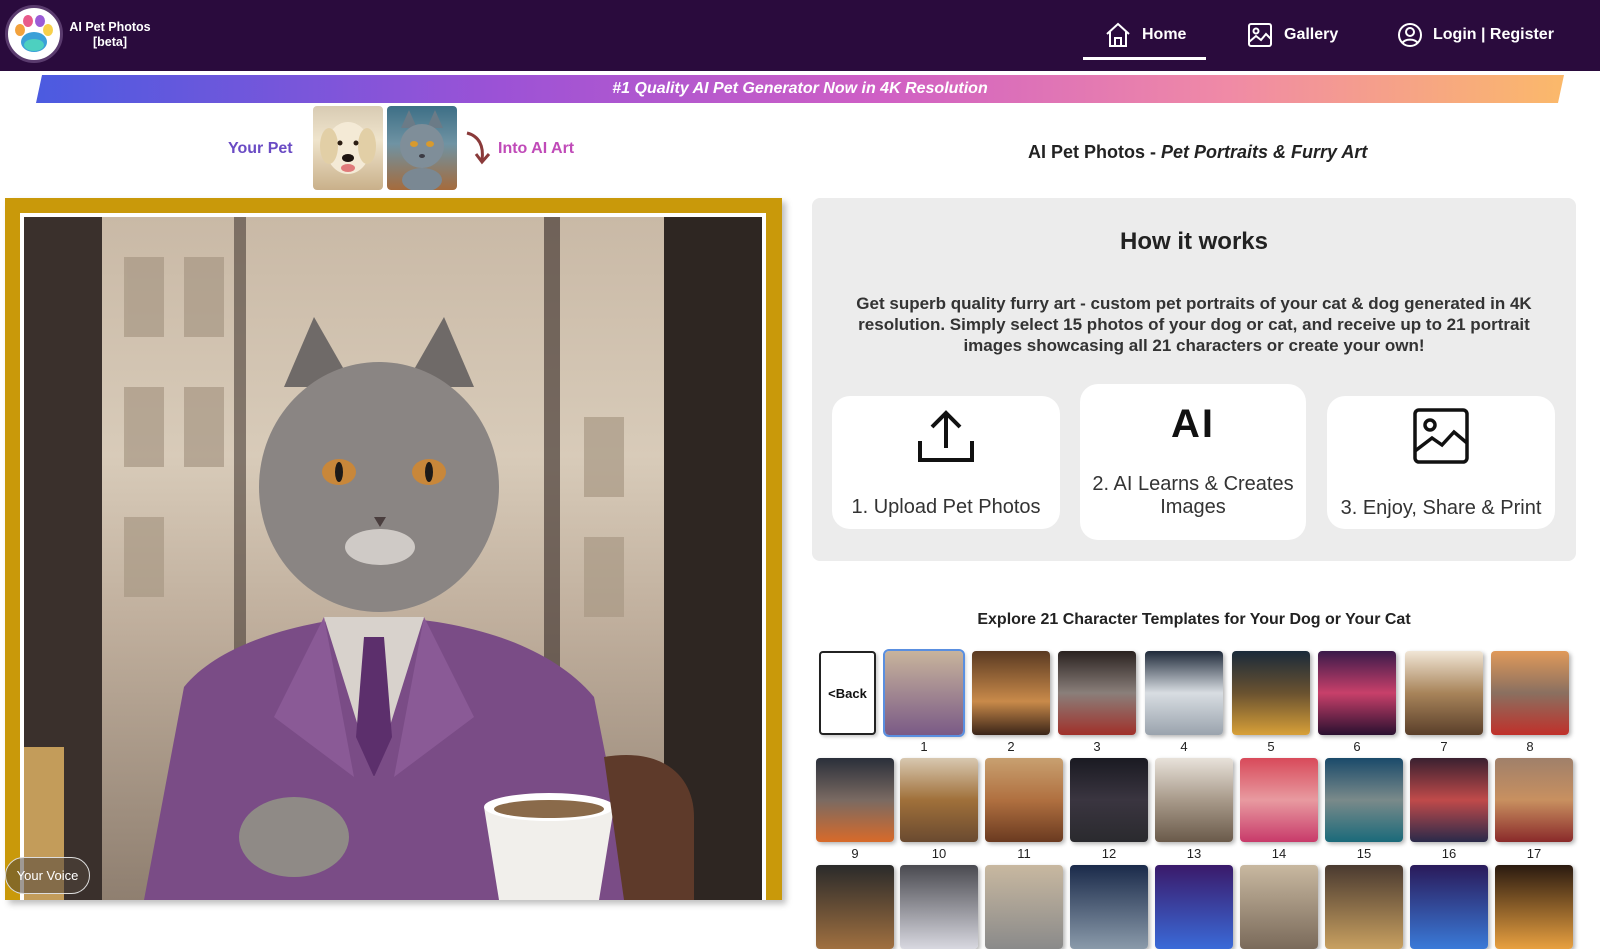  Describe the element at coordinates (348, 148) in the screenshot. I see `dog-photo-thumbnail` at that location.